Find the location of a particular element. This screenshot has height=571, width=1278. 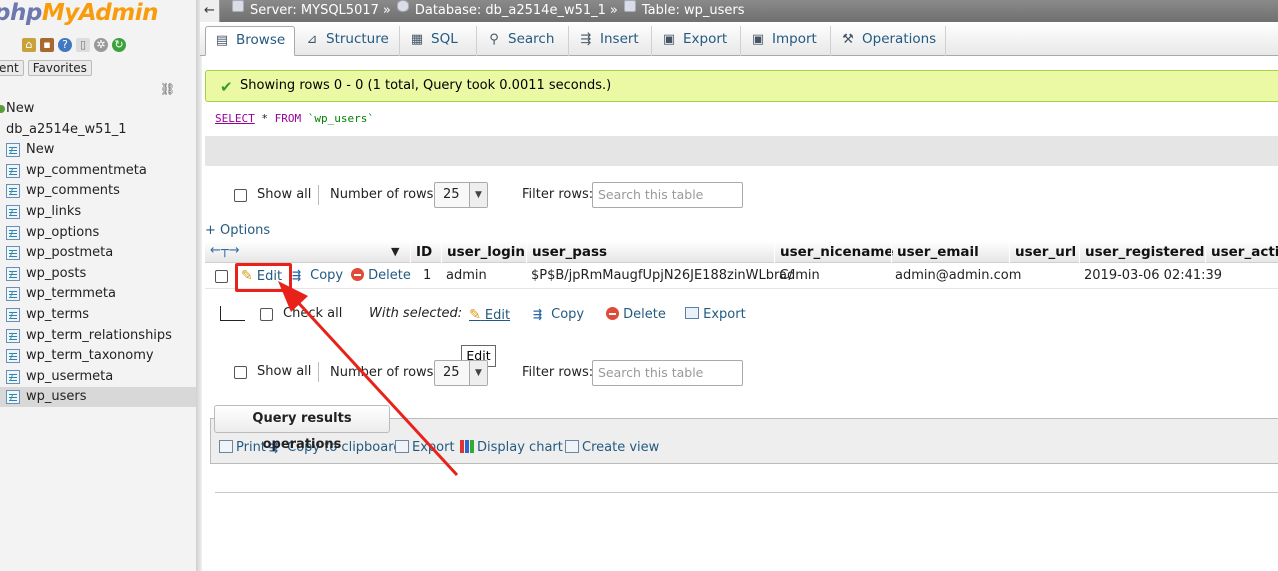

tab-insert: ⇶ Insert is located at coordinates (611, 41).